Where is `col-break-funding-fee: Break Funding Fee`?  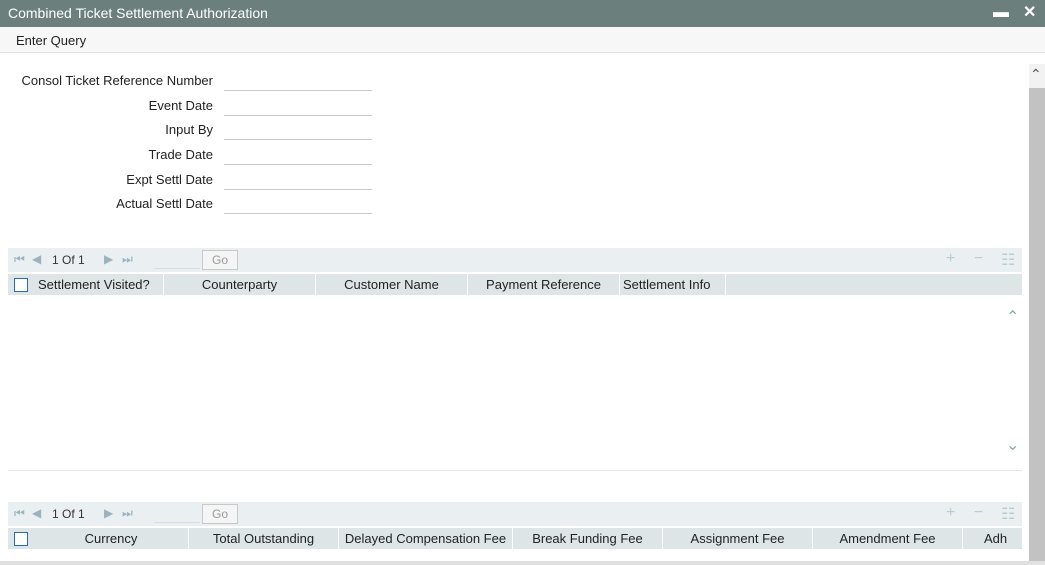
col-break-funding-fee: Break Funding Fee is located at coordinates (588, 538).